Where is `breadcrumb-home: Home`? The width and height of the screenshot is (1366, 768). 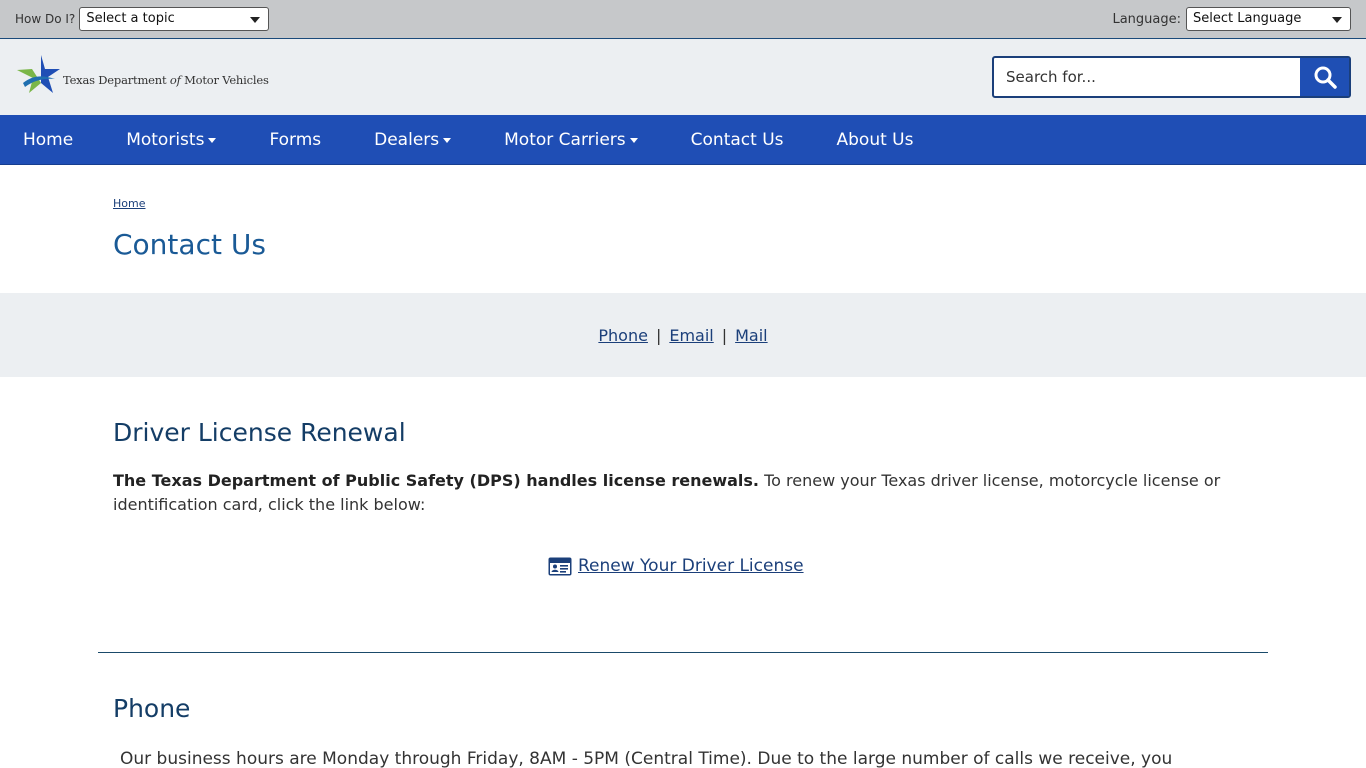
breadcrumb-home: Home is located at coordinates (129, 203).